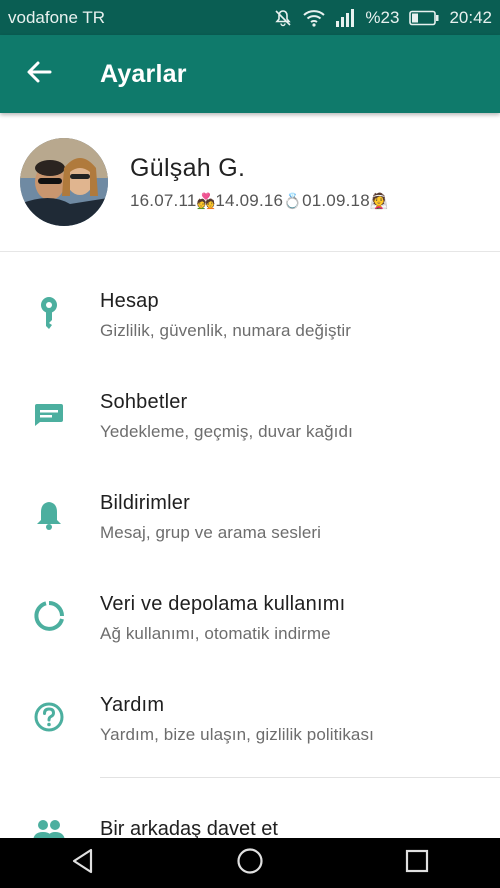  What do you see at coordinates (57, 17) in the screenshot?
I see `carrier-label: vodafone TR` at bounding box center [57, 17].